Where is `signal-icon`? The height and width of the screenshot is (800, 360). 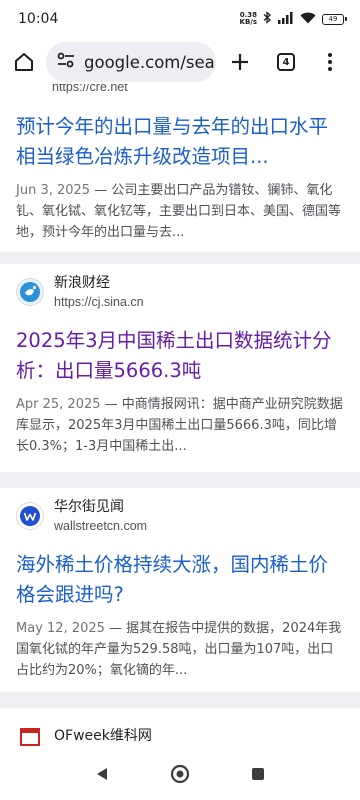
signal-icon is located at coordinates (286, 19).